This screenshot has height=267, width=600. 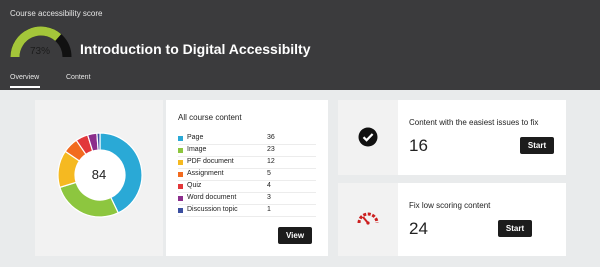 I want to click on legend-row-quiz: Quiz 4, so click(x=247, y=187).